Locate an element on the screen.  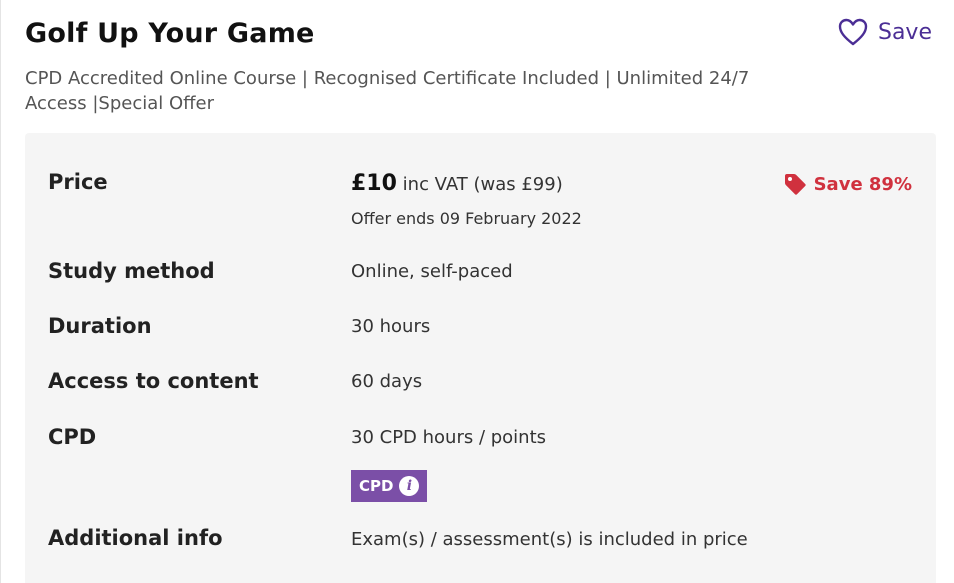
save-label: Save is located at coordinates (904, 32).